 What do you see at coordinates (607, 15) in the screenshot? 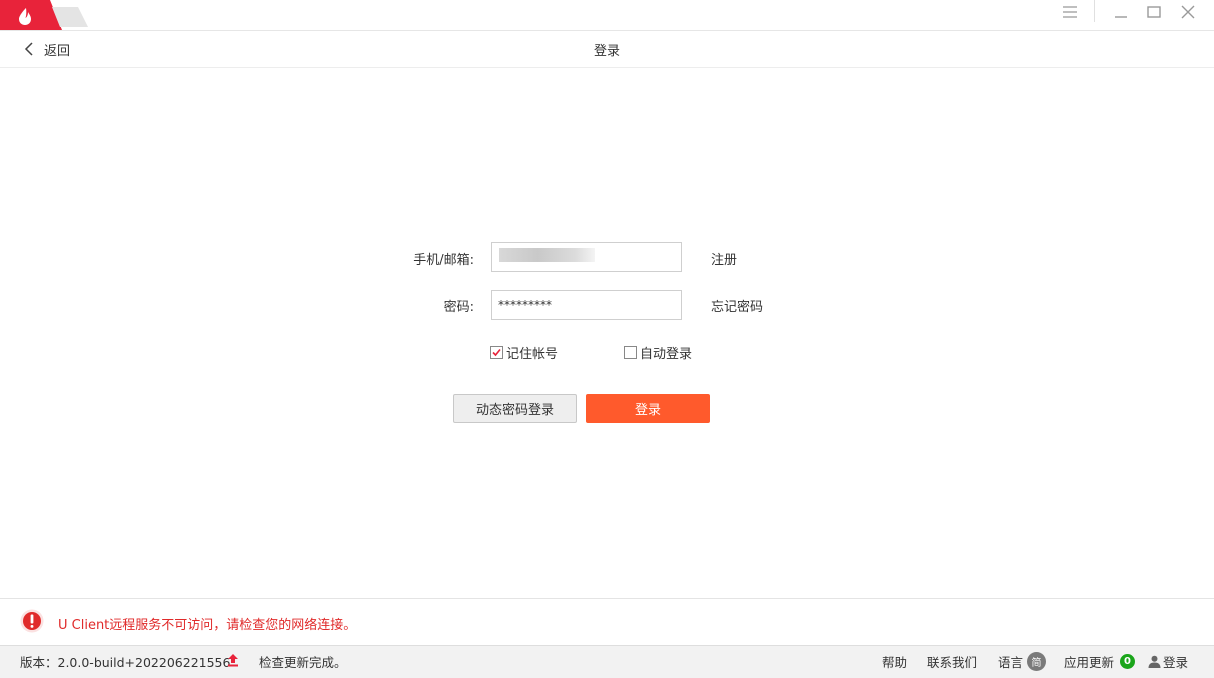
I see `title-bar` at bounding box center [607, 15].